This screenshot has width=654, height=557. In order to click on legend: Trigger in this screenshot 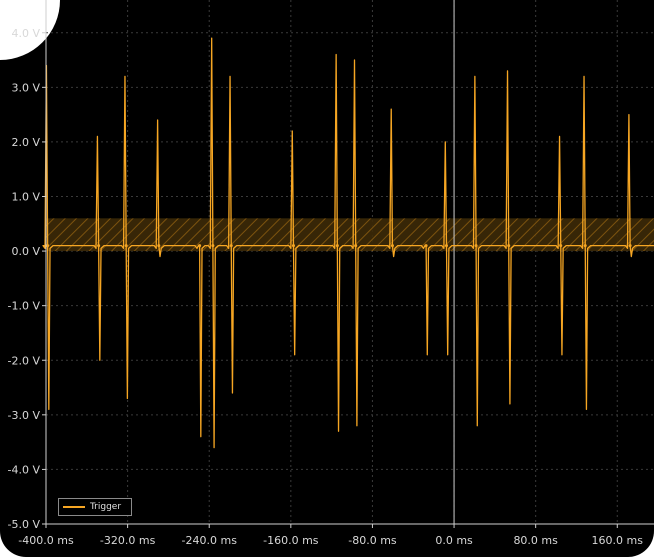, I will do `click(95, 507)`.